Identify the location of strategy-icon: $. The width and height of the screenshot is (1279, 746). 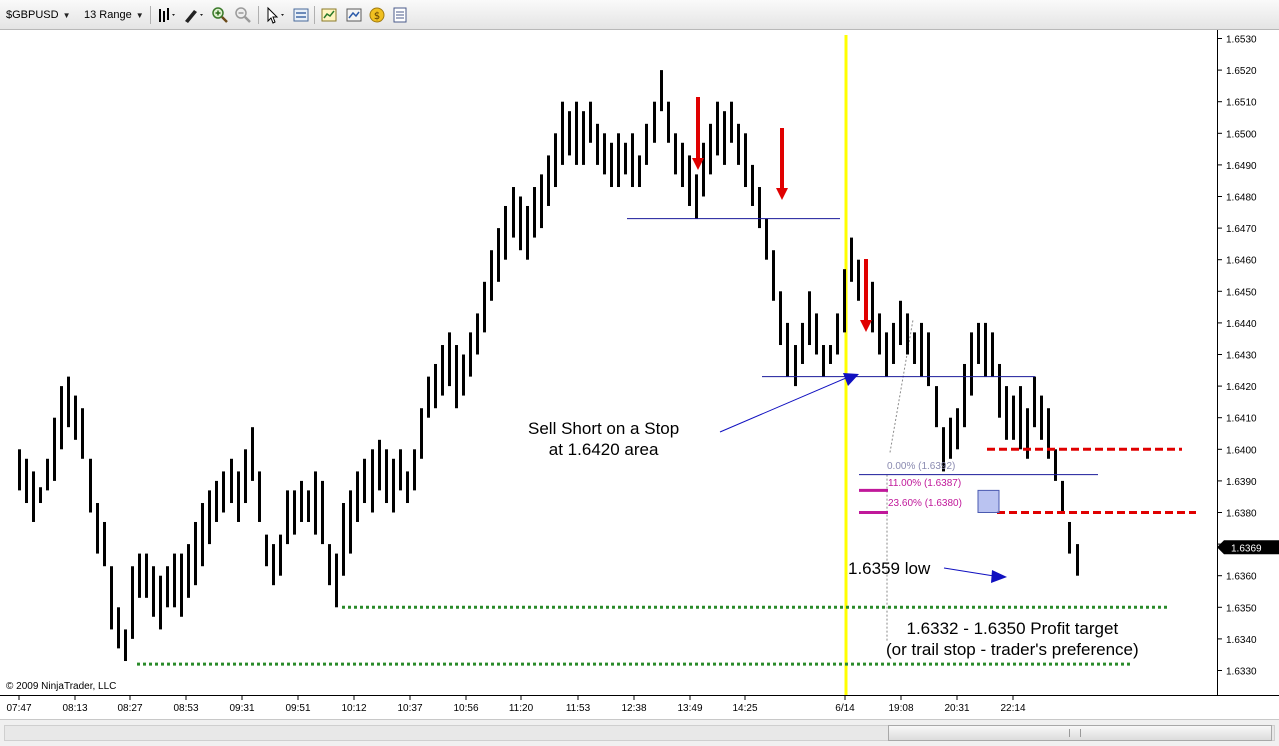
(377, 15).